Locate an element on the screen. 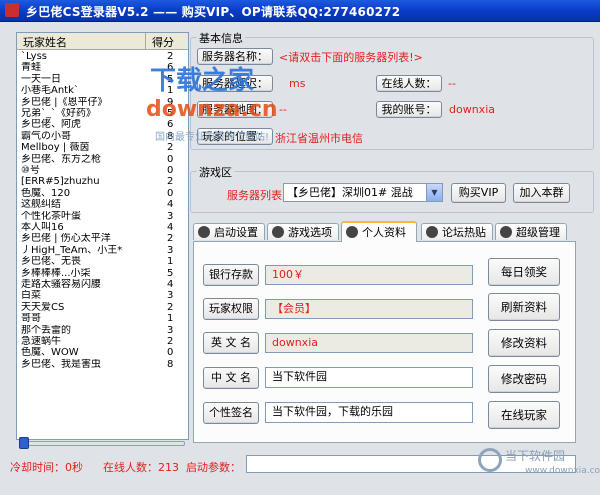 This screenshot has width=600, height=495. player-row: 乡巴佬 | 伤心太平洋 2 is located at coordinates (102, 238).